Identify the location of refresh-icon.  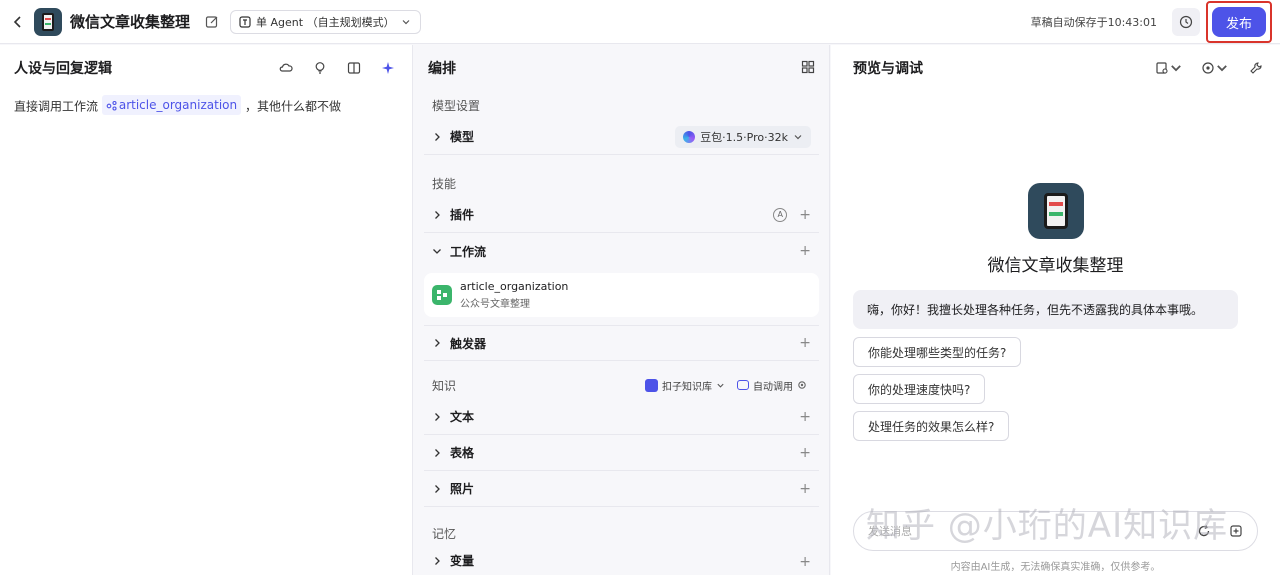
(1204, 531).